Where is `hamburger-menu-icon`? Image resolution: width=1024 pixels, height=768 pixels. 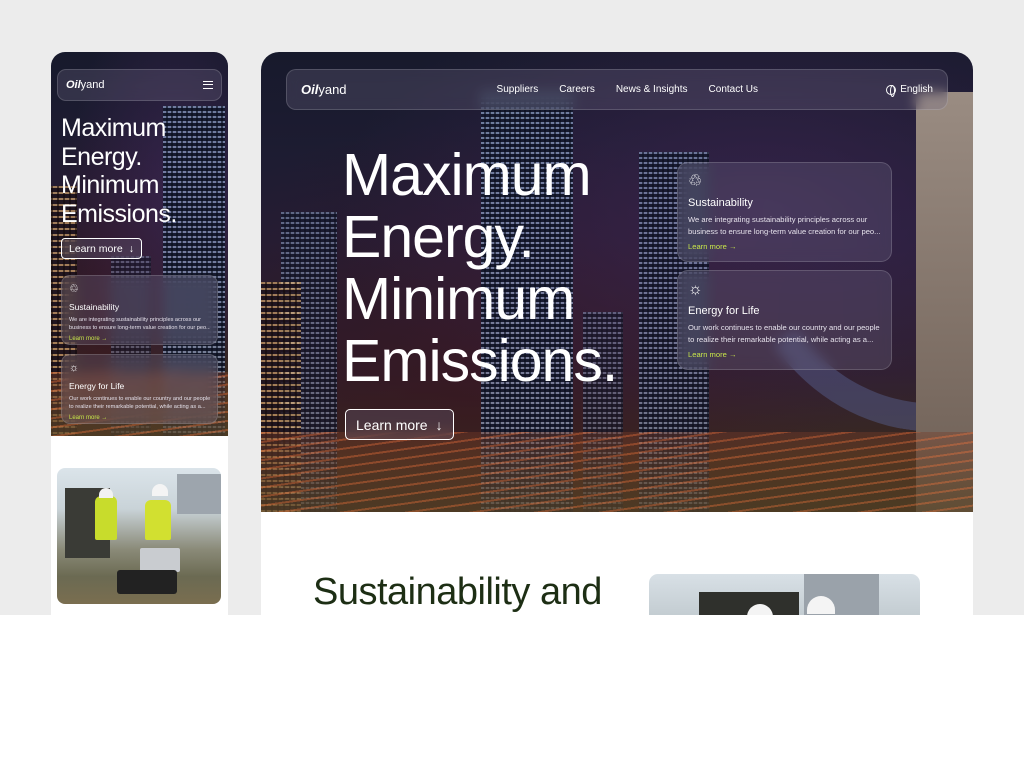
hamburger-menu-icon is located at coordinates (208, 85).